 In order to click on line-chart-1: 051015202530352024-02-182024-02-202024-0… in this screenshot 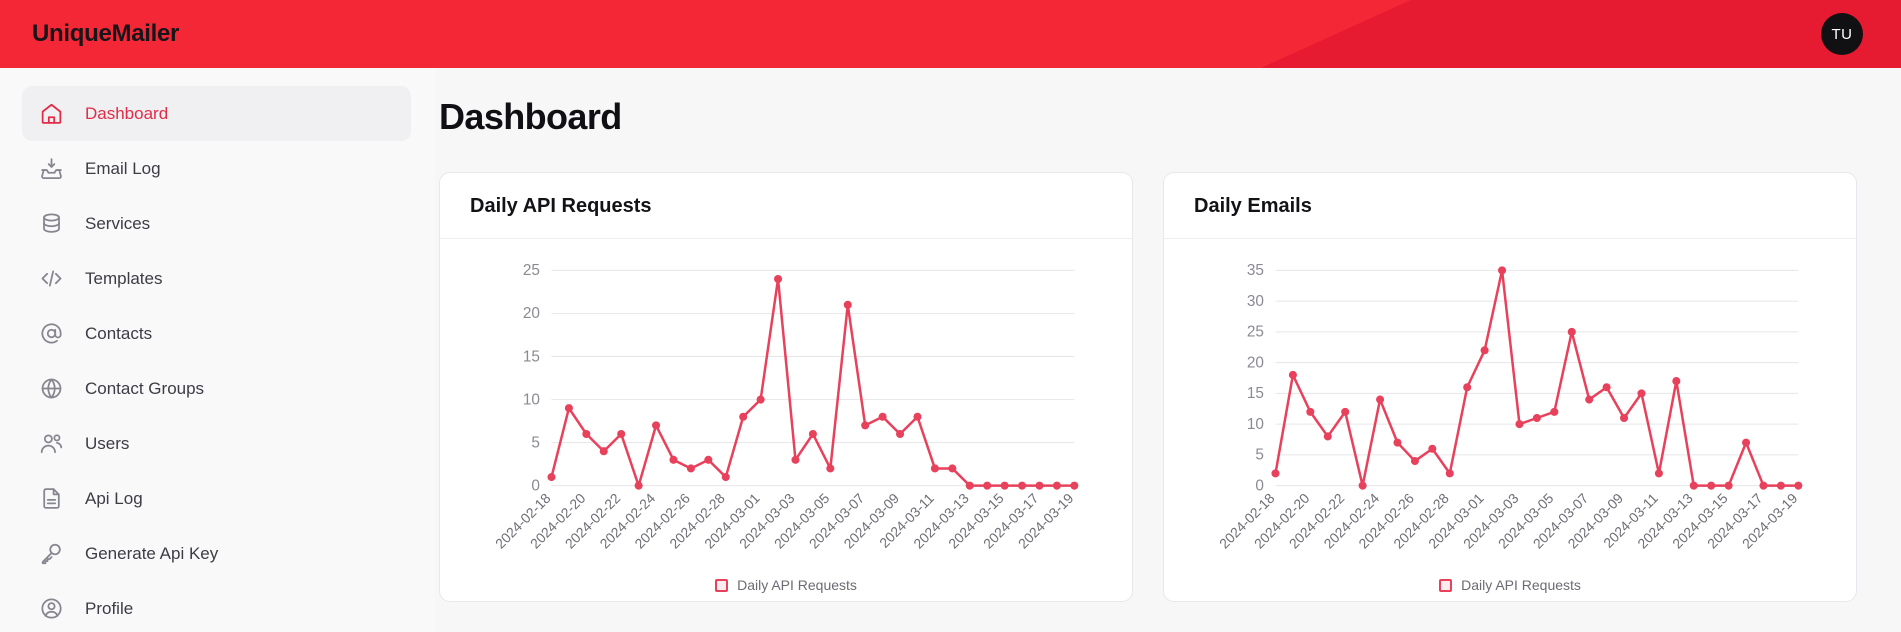, I will do `click(1509, 407)`.